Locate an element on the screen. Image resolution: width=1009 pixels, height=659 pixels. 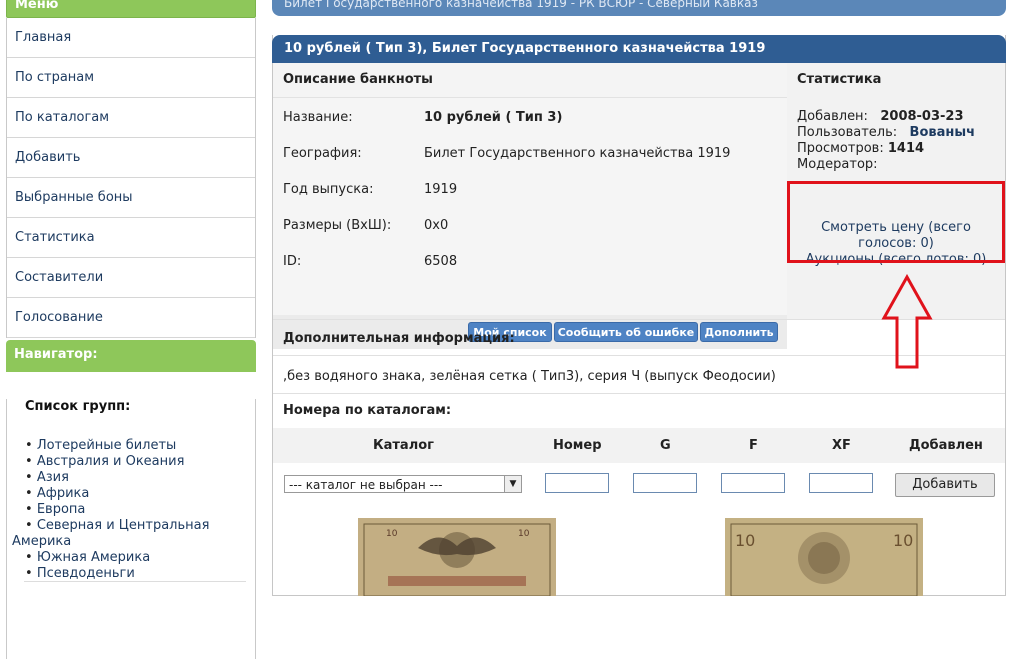
views-value: 1414 is located at coordinates (906, 148).